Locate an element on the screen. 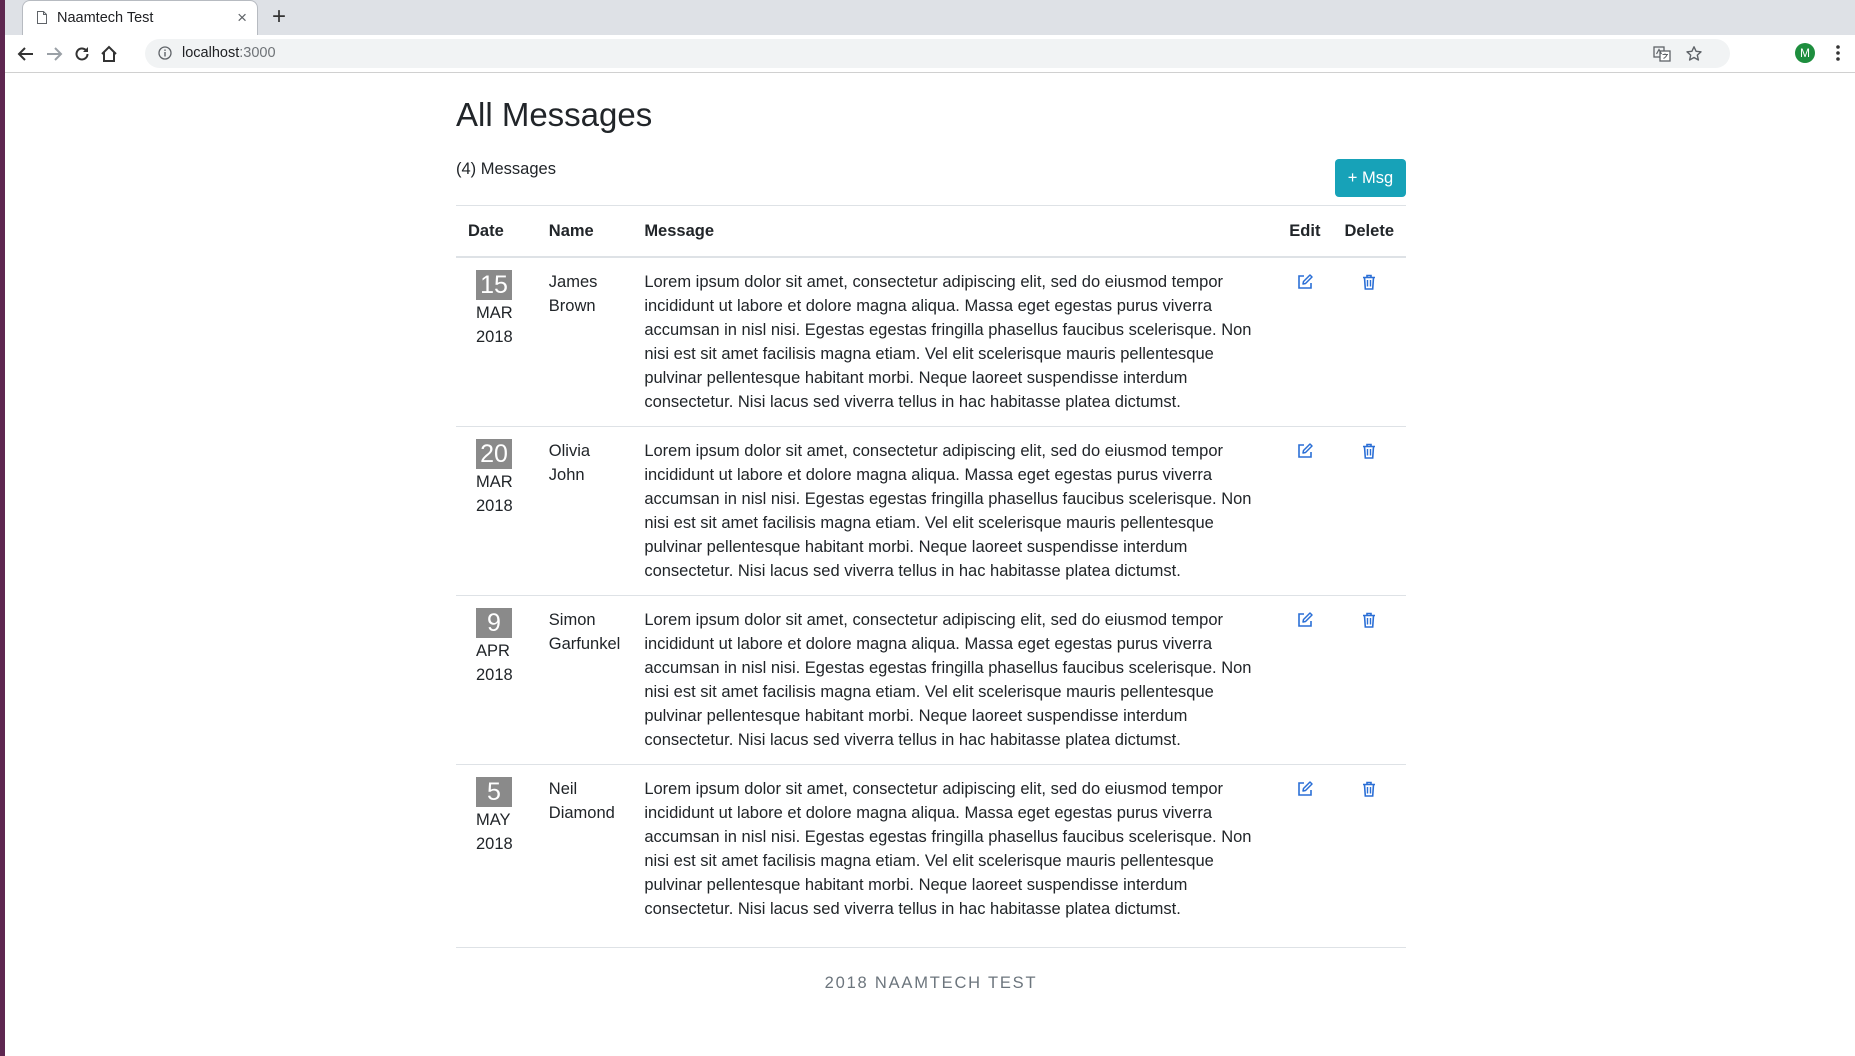  profile-avatar: M is located at coordinates (1805, 53).